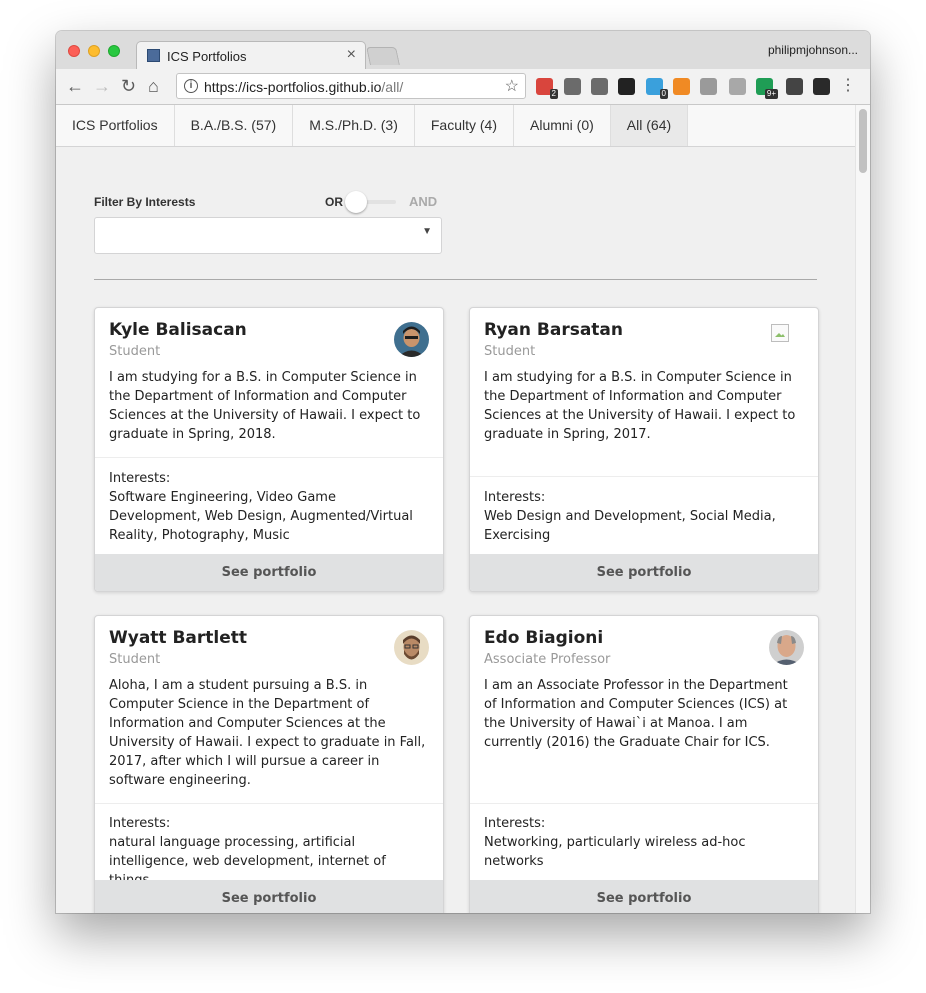 The image size is (926, 993). What do you see at coordinates (268, 235) in the screenshot?
I see `interests-dropdown: ▼` at bounding box center [268, 235].